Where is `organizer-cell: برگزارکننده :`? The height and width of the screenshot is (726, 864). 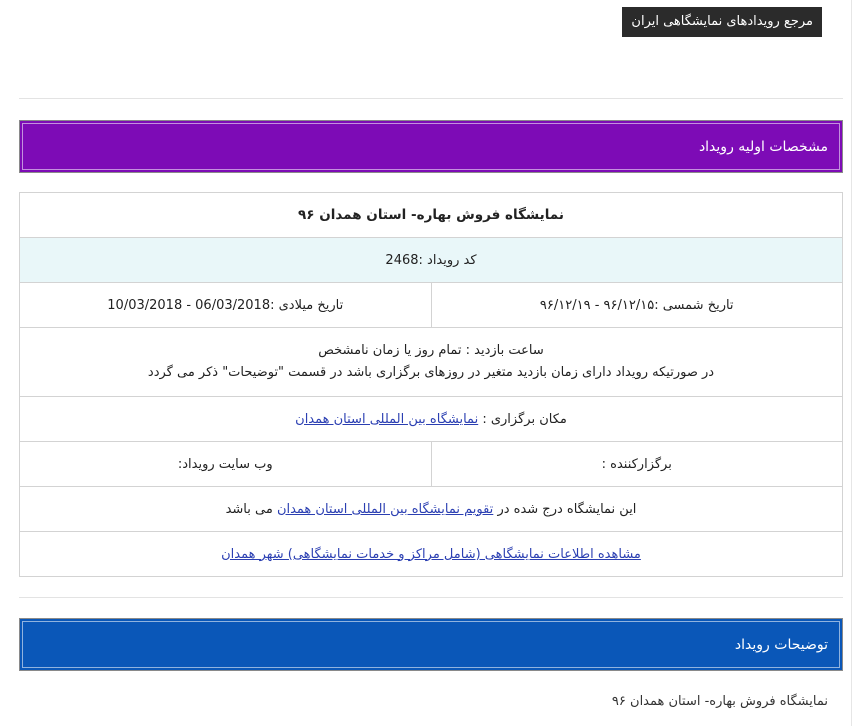
organizer-cell: برگزارکننده : is located at coordinates (636, 464).